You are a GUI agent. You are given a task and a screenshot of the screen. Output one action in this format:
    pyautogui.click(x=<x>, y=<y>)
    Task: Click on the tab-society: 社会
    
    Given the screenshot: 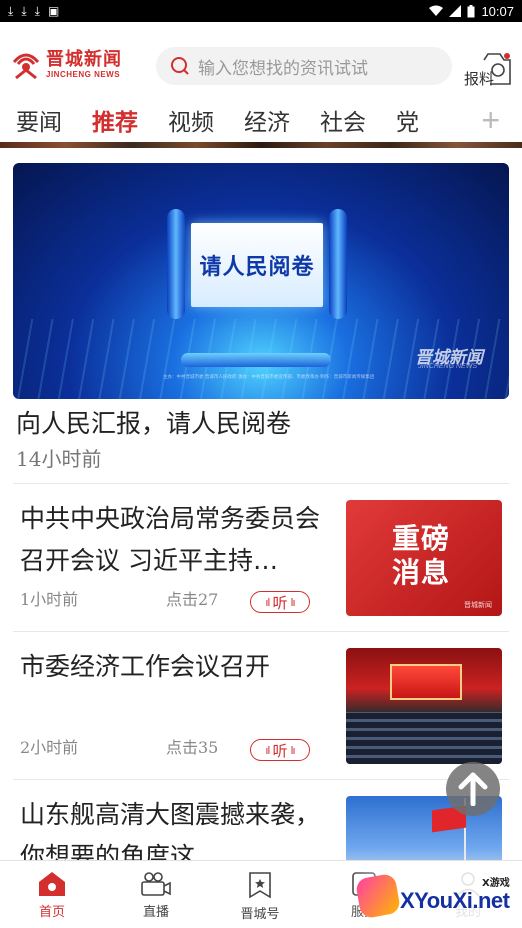 What is the action you would take?
    pyautogui.click(x=343, y=120)
    